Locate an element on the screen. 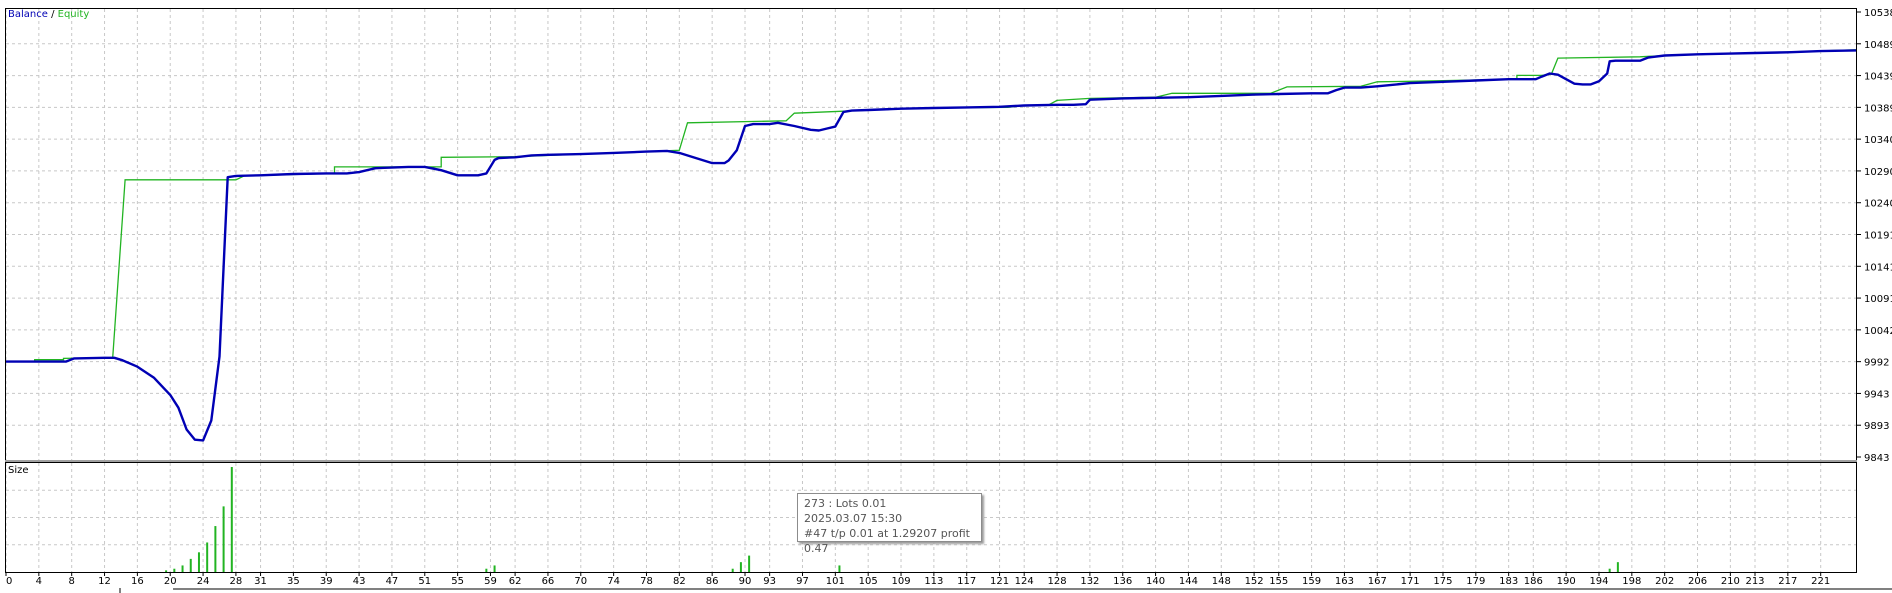  x-tick-label: 175 is located at coordinates (1442, 581).